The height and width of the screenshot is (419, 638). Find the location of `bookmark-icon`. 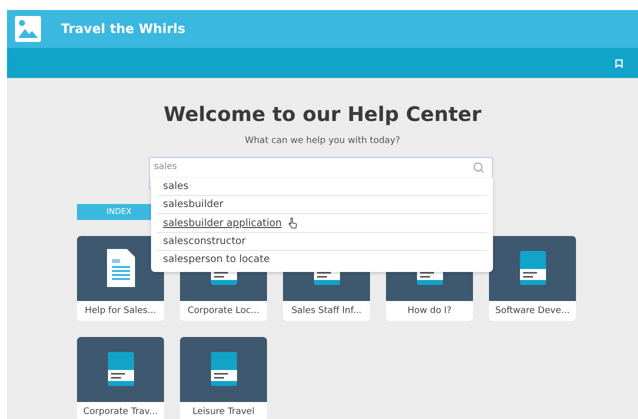

bookmark-icon is located at coordinates (619, 63).